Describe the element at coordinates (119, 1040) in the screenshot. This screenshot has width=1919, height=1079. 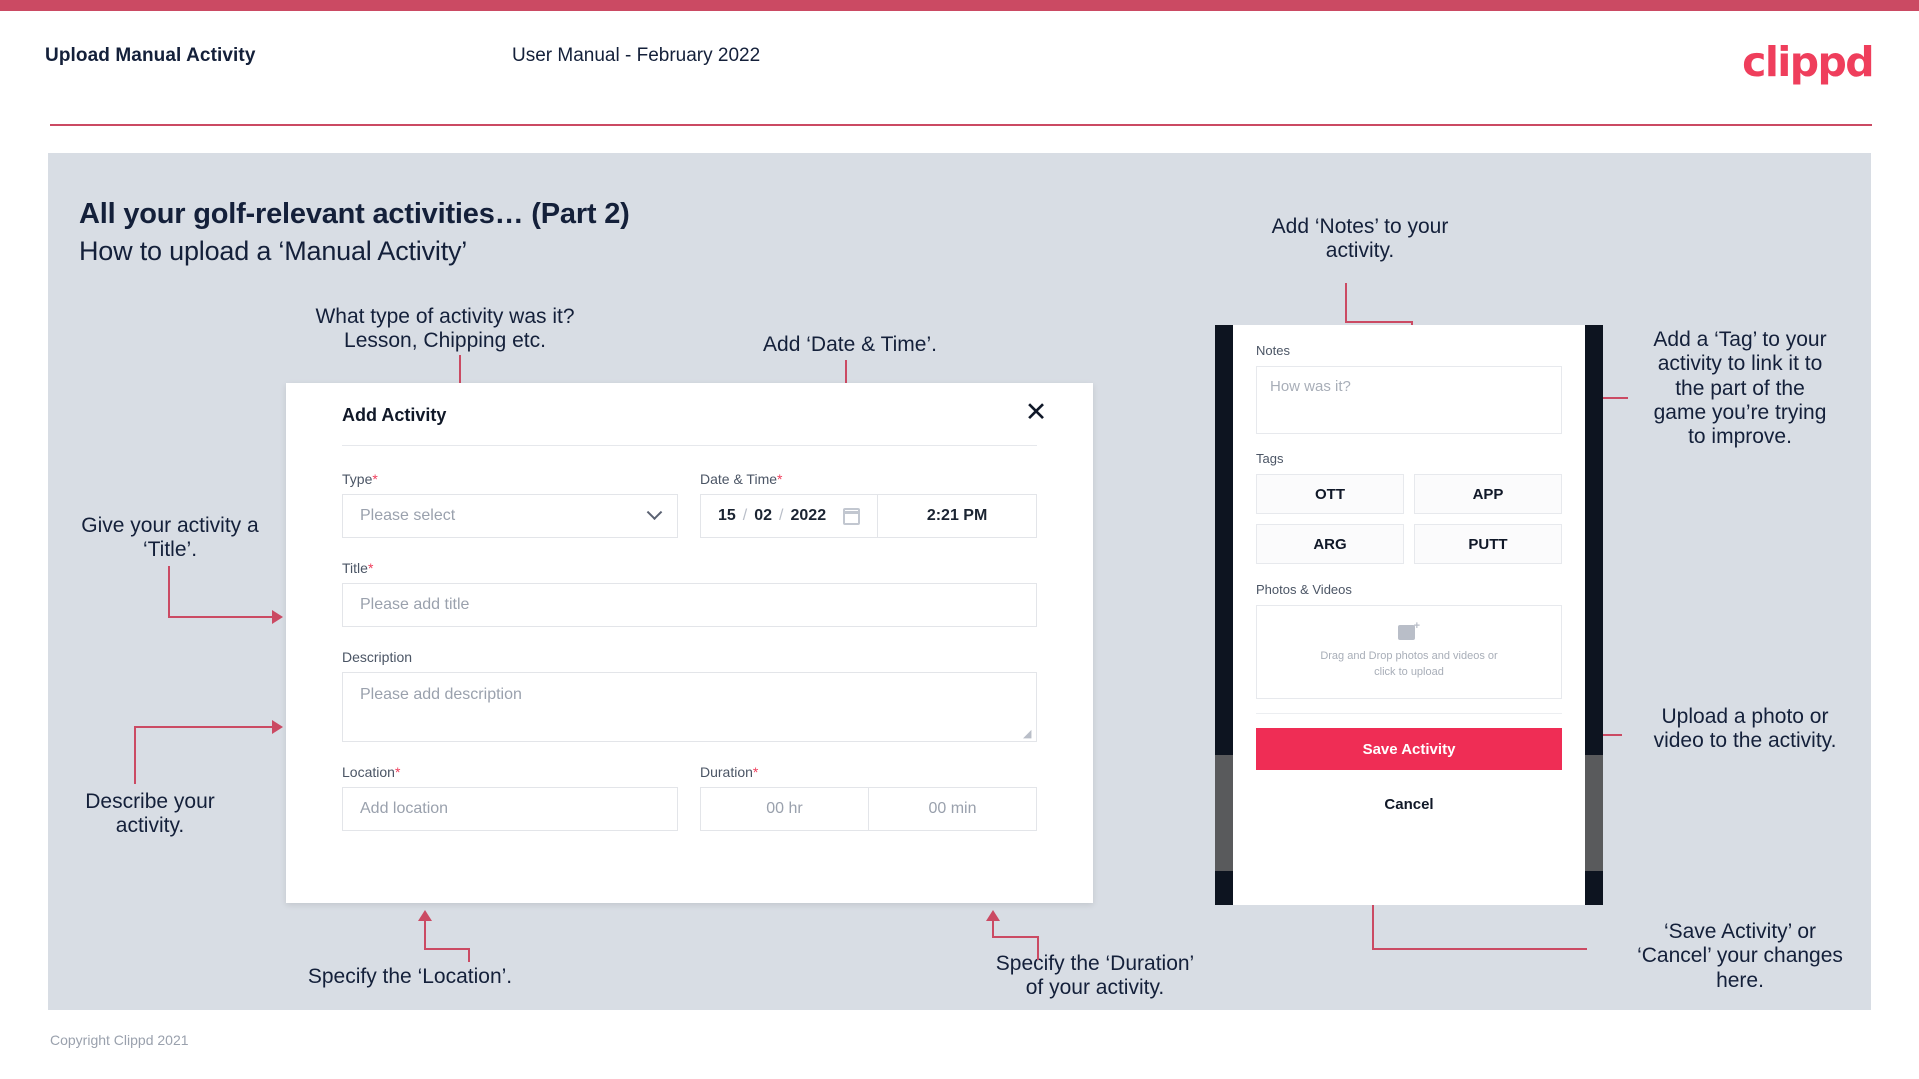
I see `footer-copyright: Copyright Clippd 2021` at that location.